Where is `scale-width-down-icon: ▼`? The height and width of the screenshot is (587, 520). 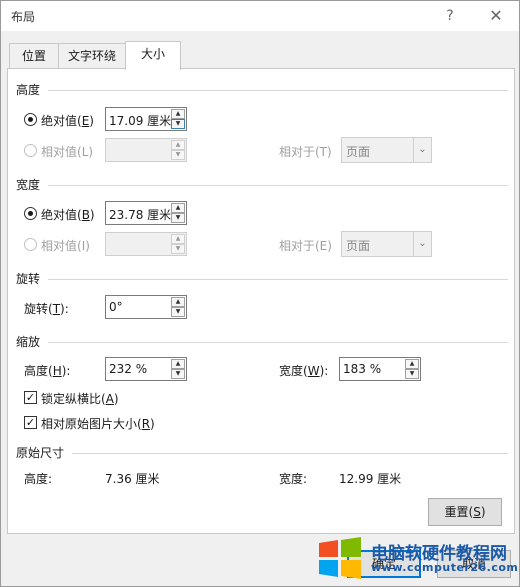 scale-width-down-icon: ▼ is located at coordinates (412, 374).